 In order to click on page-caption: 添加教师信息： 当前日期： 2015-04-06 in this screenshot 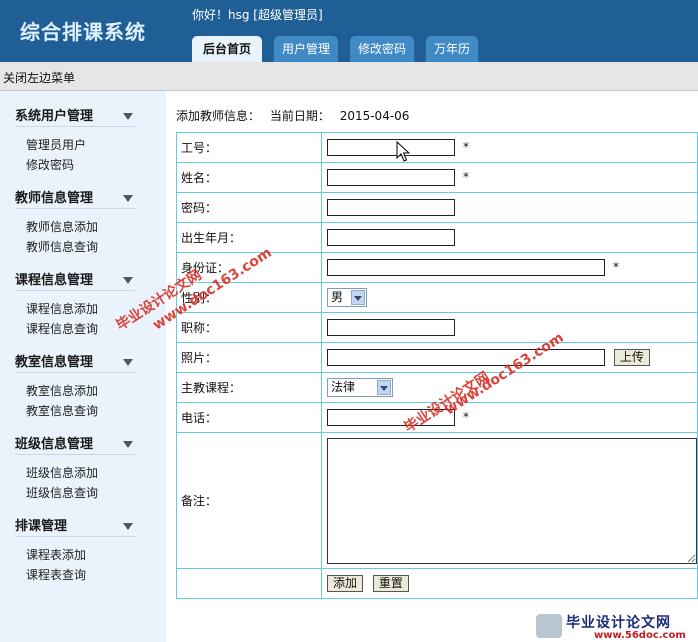, I will do `click(295, 115)`.